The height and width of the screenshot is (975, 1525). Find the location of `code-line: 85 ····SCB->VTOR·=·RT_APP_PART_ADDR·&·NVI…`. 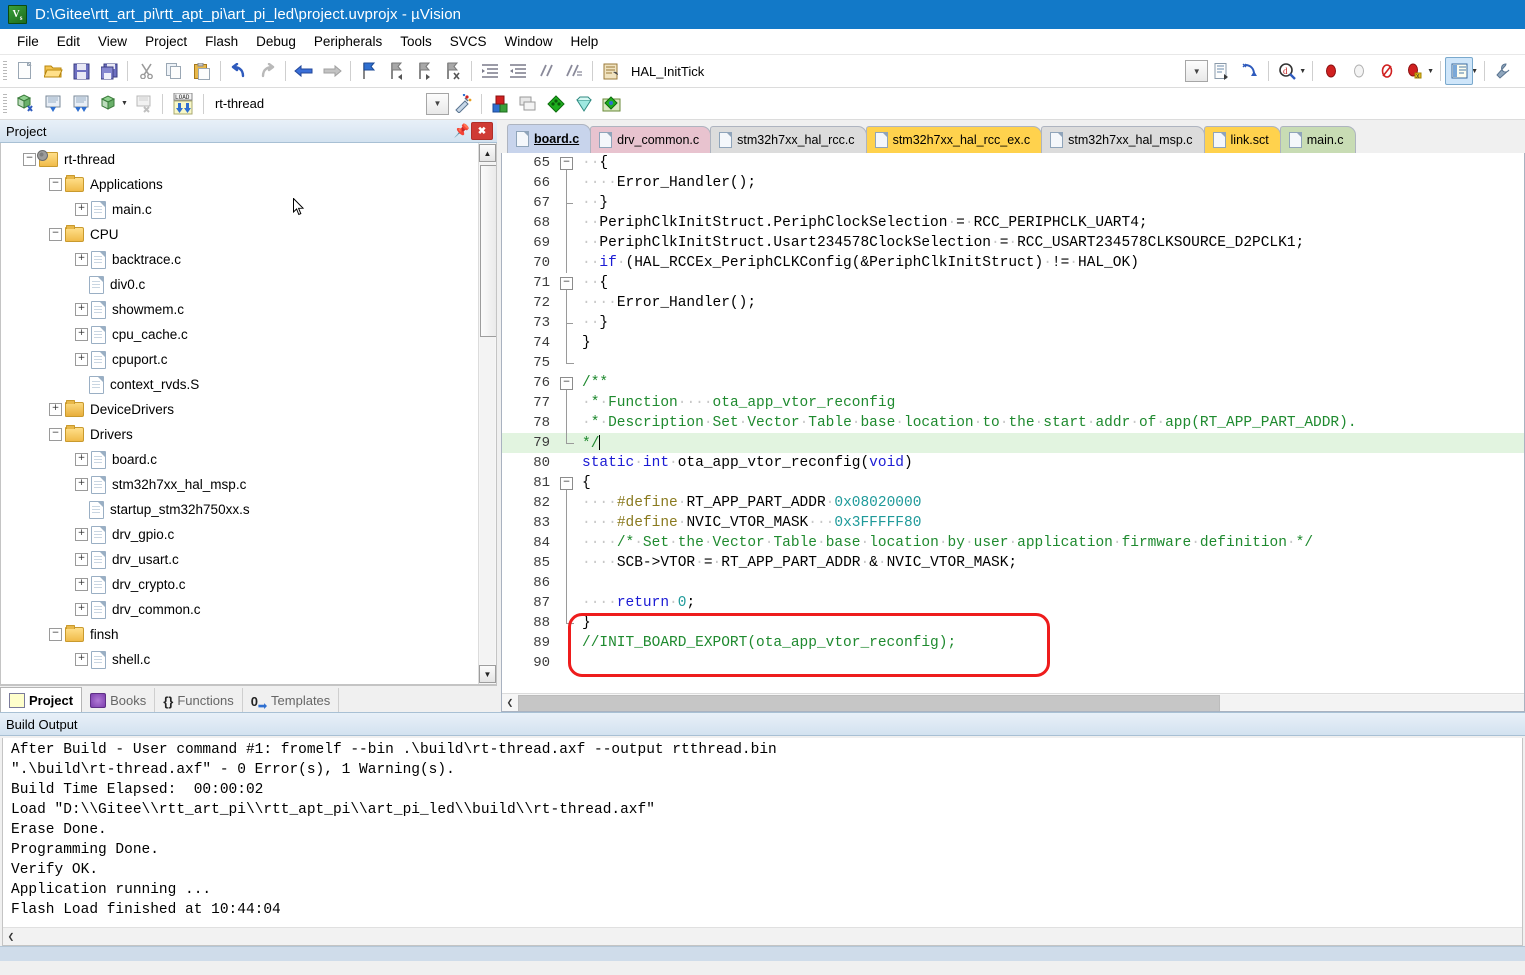

code-line: 85 ····SCB->VTOR·=·RT_APP_PART_ADDR·&·NVI… is located at coordinates (1013, 563).